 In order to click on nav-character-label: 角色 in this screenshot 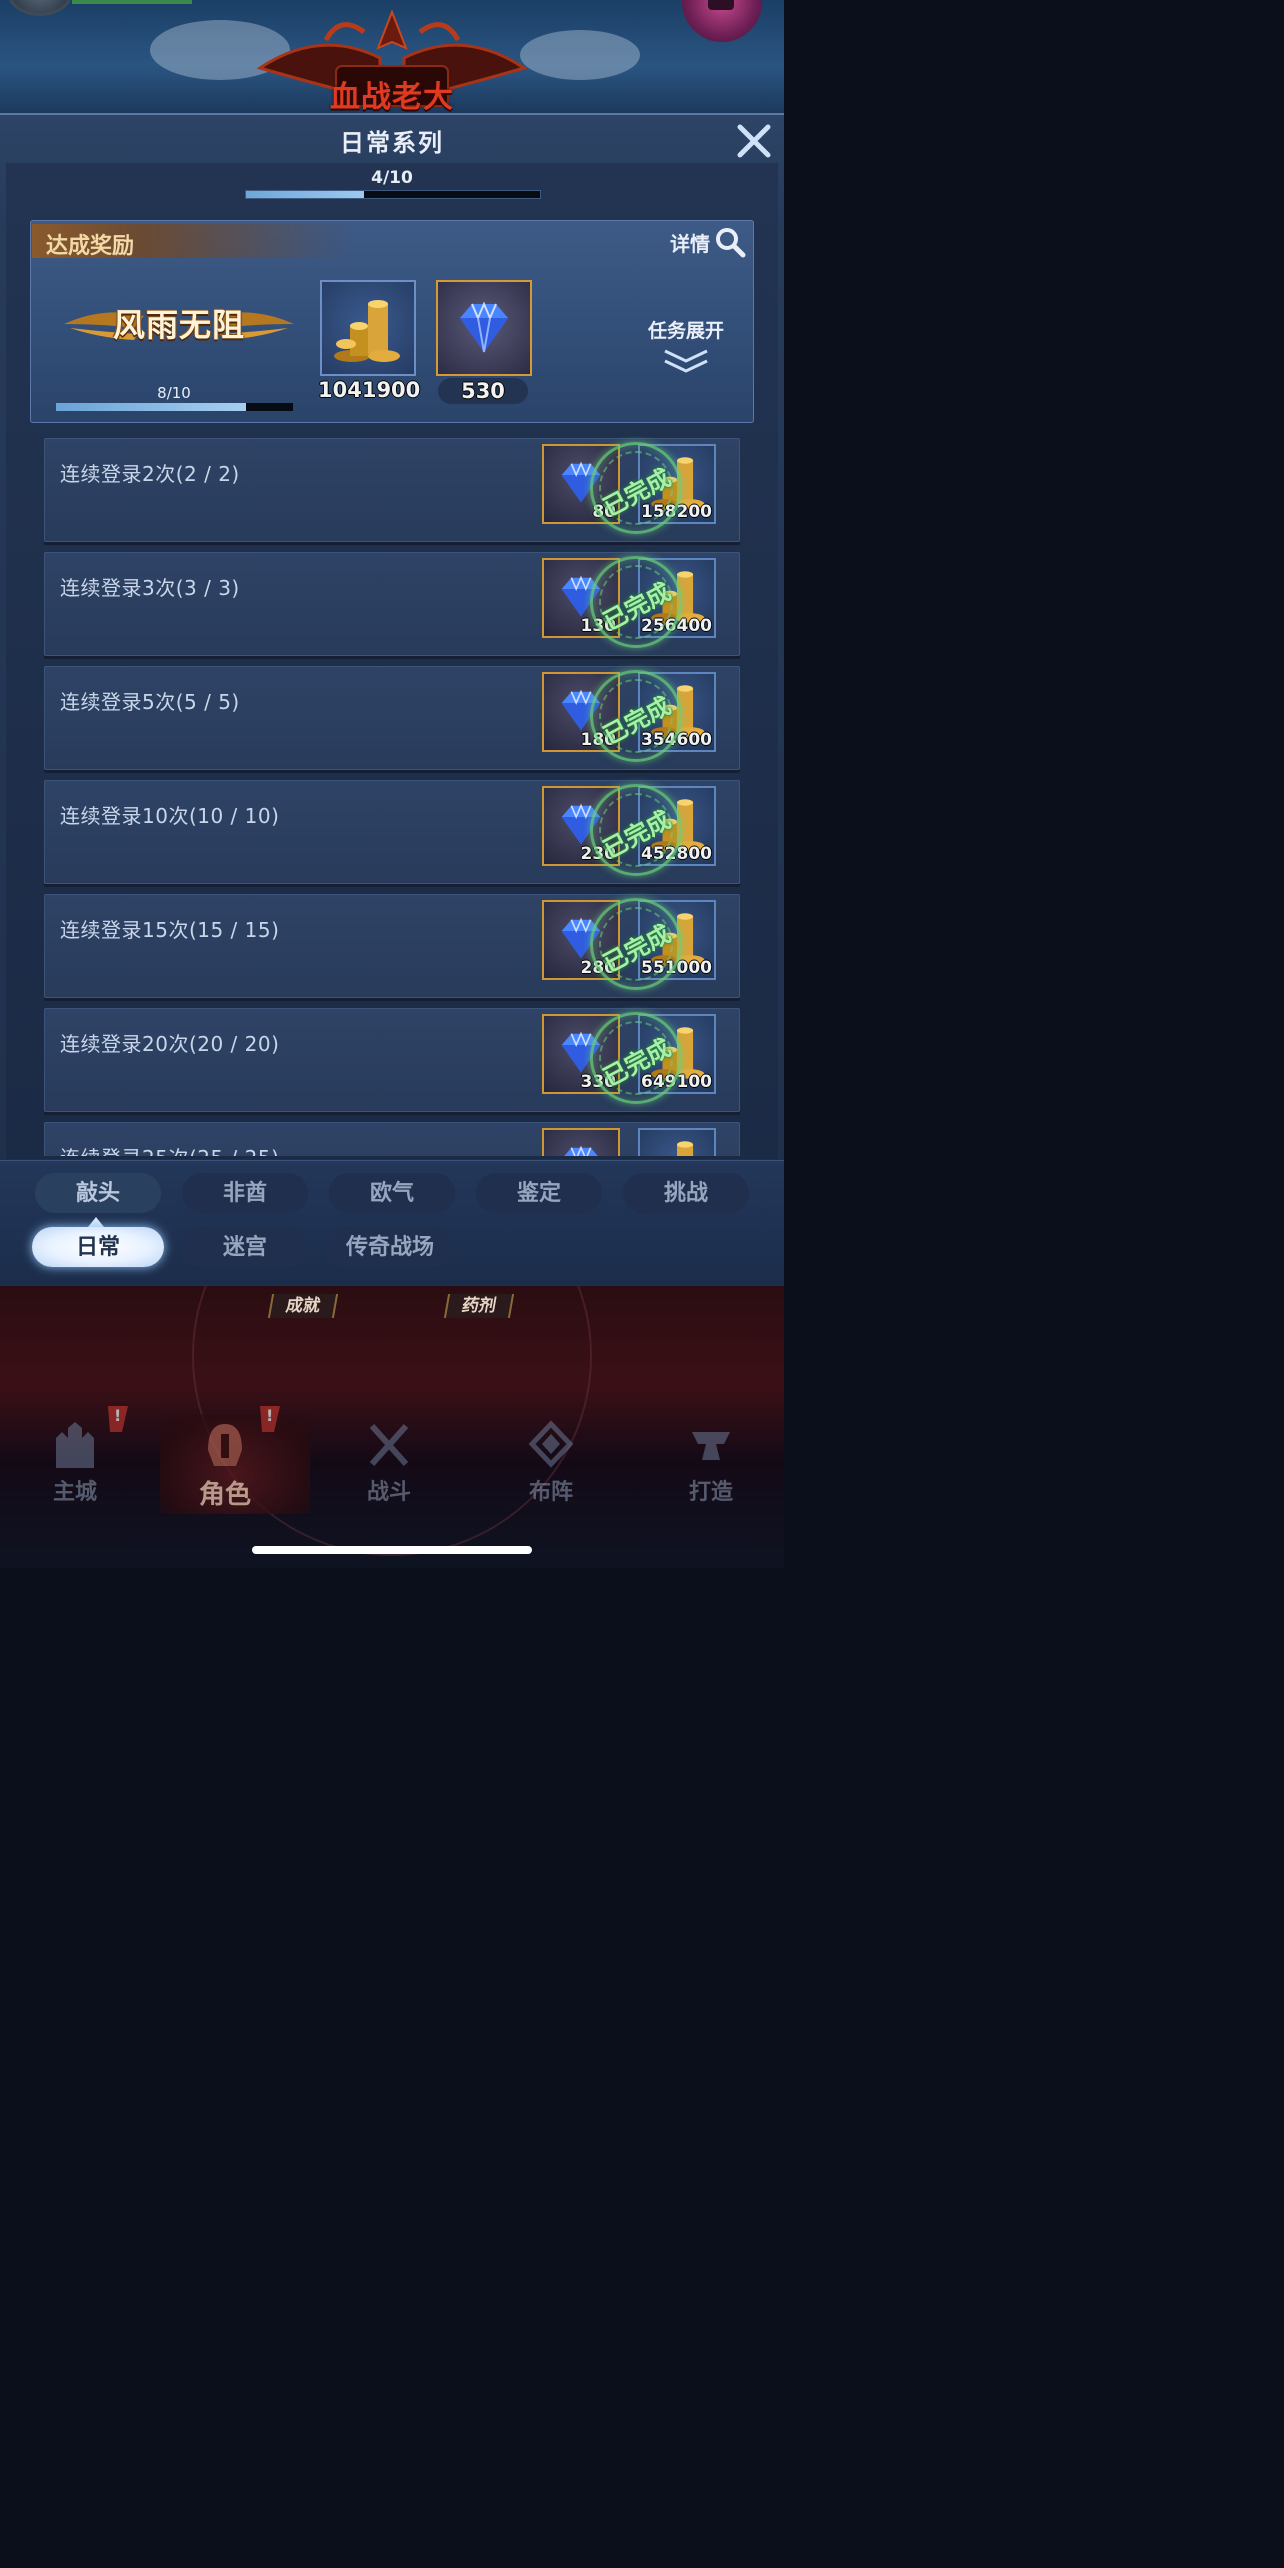, I will do `click(224, 1495)`.